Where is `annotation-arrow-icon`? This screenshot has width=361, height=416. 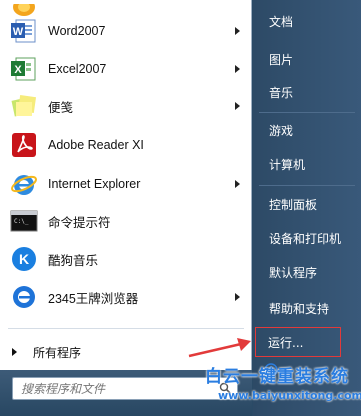 annotation-arrow-icon is located at coordinates (219, 348).